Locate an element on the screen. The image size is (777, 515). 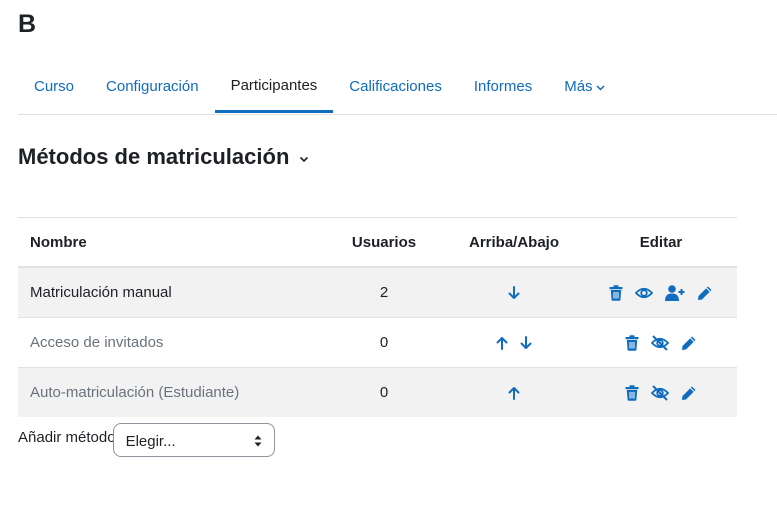
tab-label: Curso is located at coordinates (54, 86).